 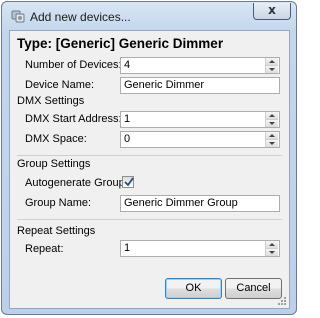 I want to click on number-of-devices-value: 4, so click(x=127, y=65).